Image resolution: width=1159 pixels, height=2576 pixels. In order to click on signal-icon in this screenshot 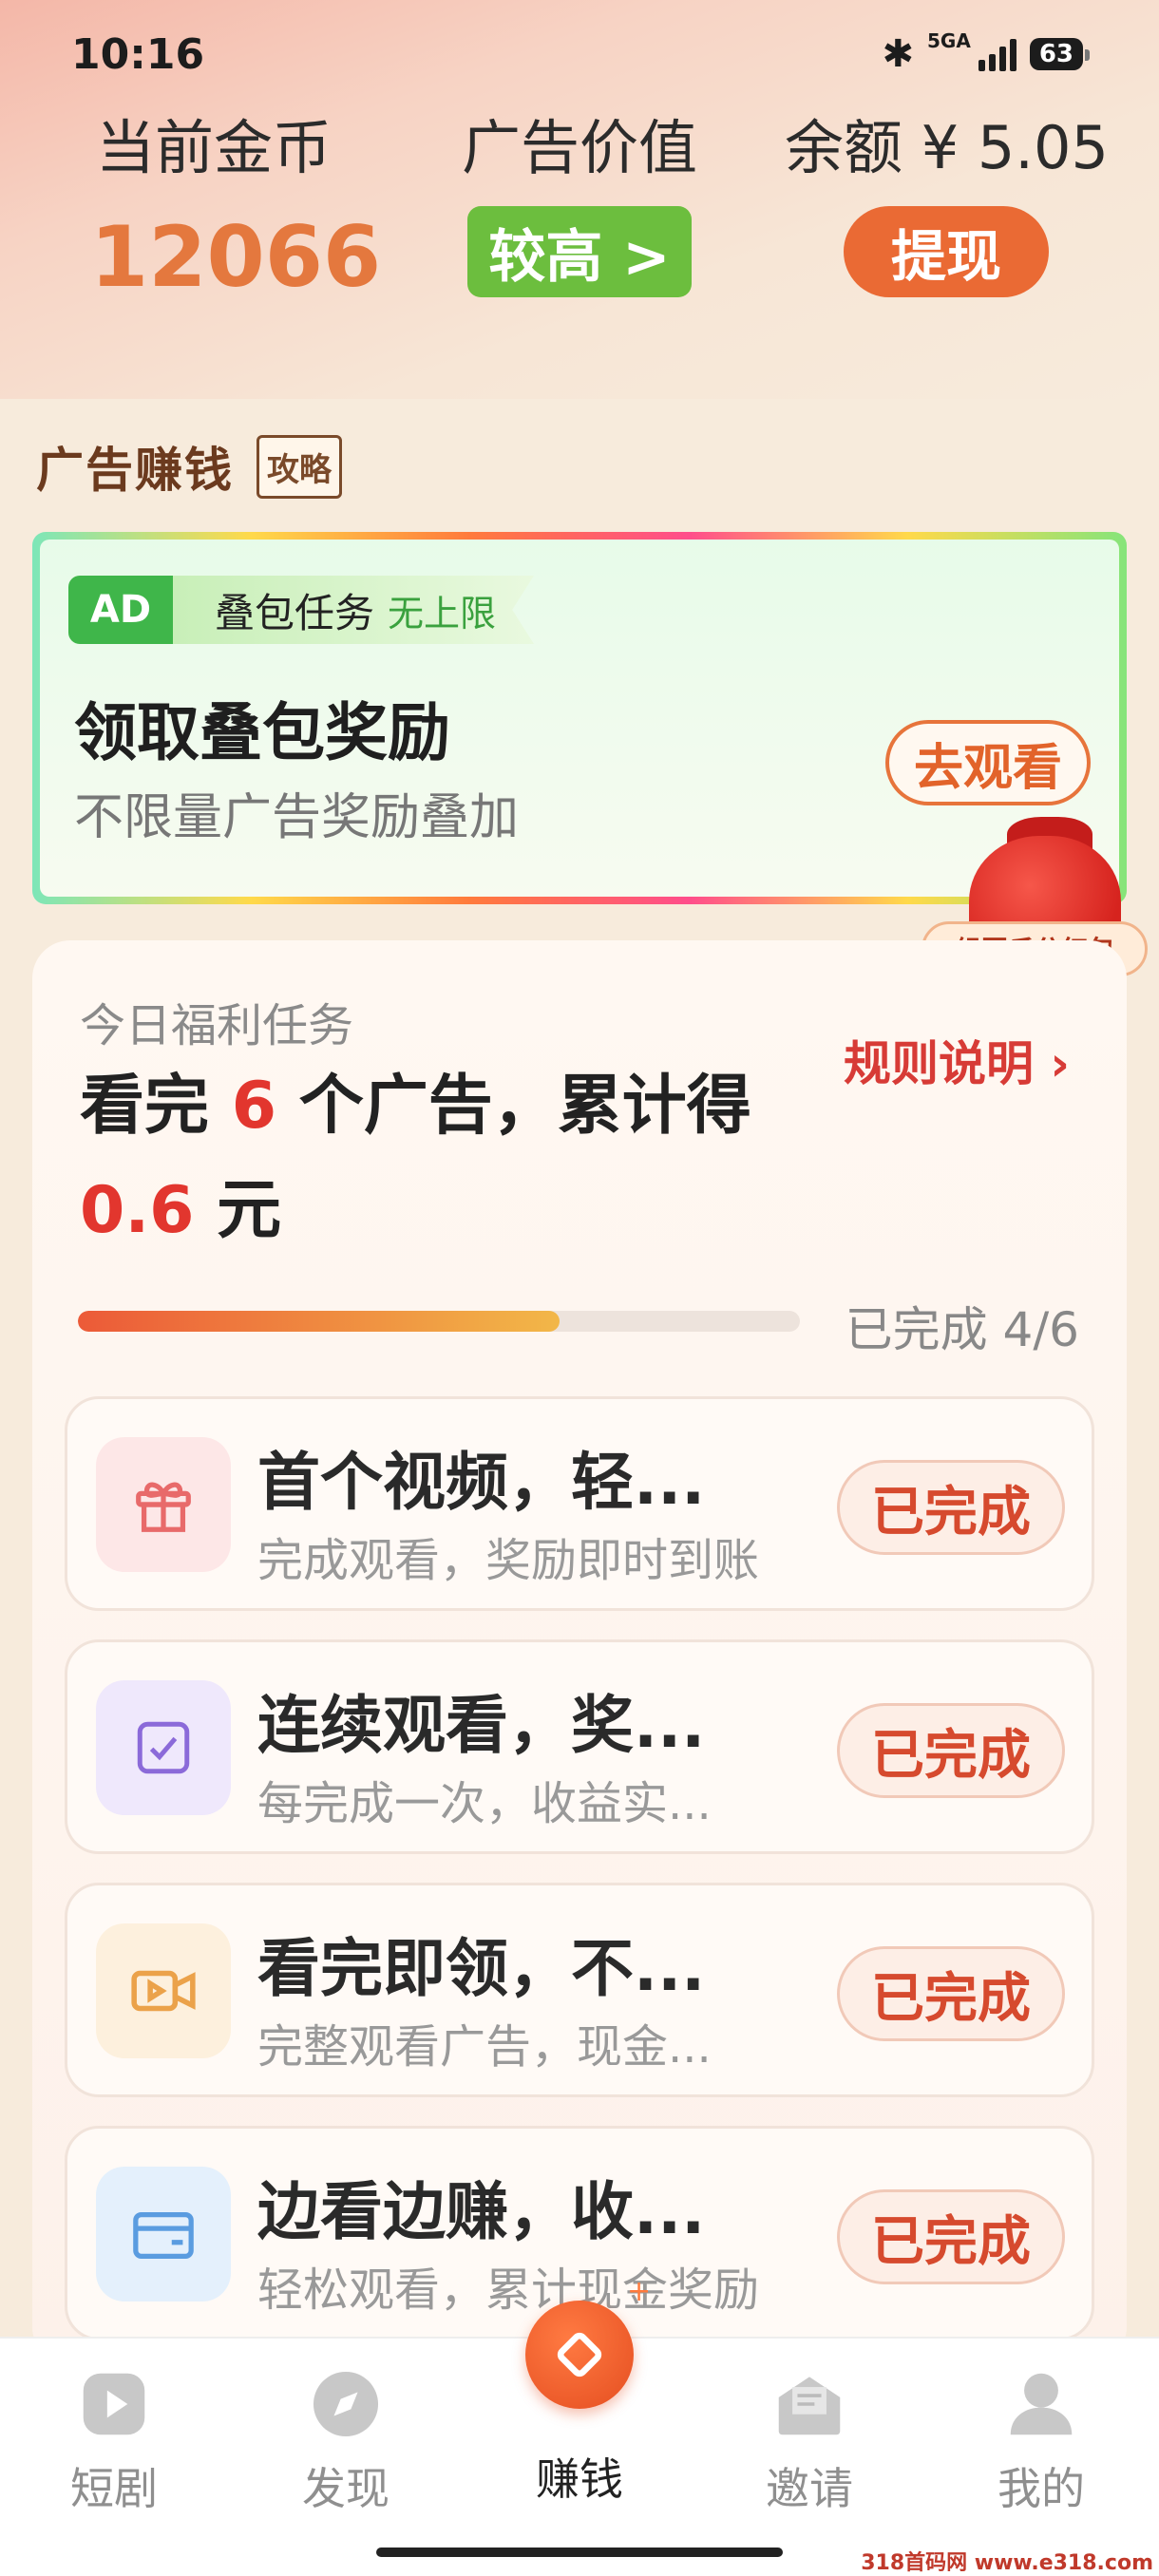, I will do `click(997, 54)`.